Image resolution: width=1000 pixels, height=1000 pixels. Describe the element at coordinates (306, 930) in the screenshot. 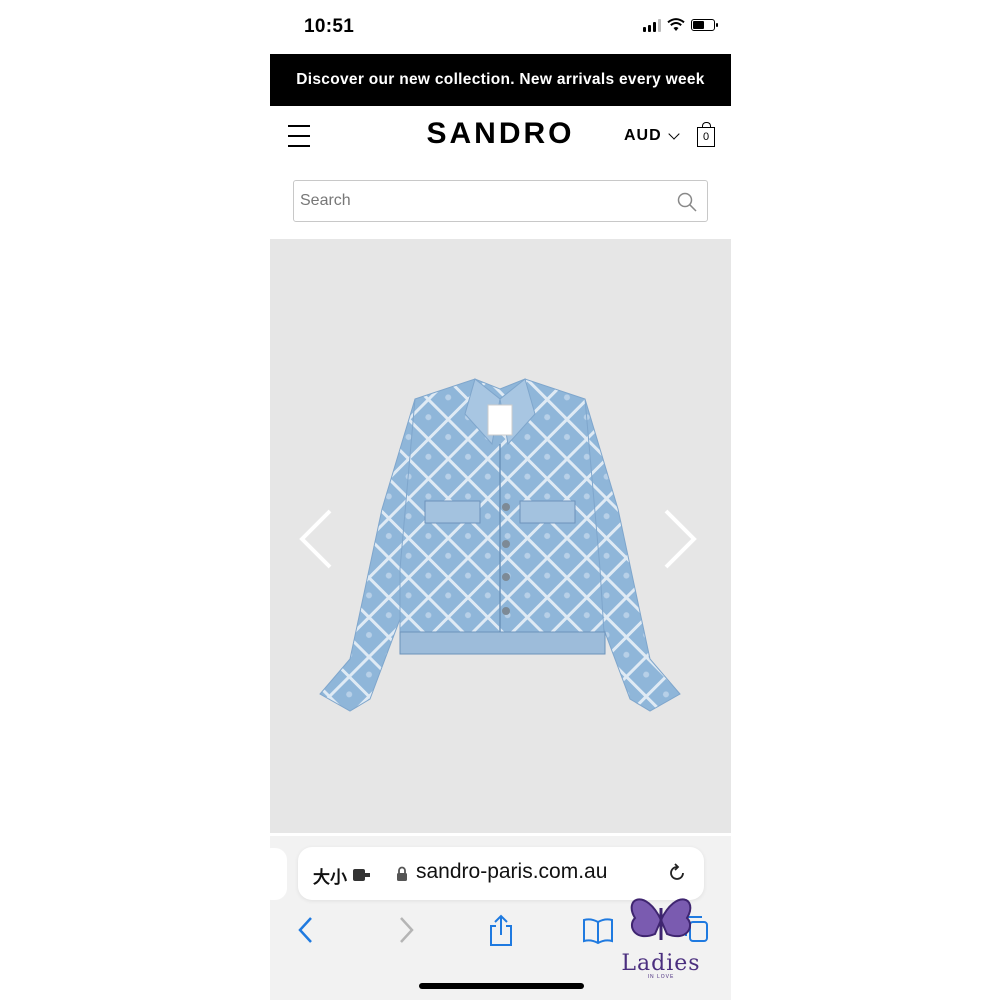

I see `back-icon` at that location.